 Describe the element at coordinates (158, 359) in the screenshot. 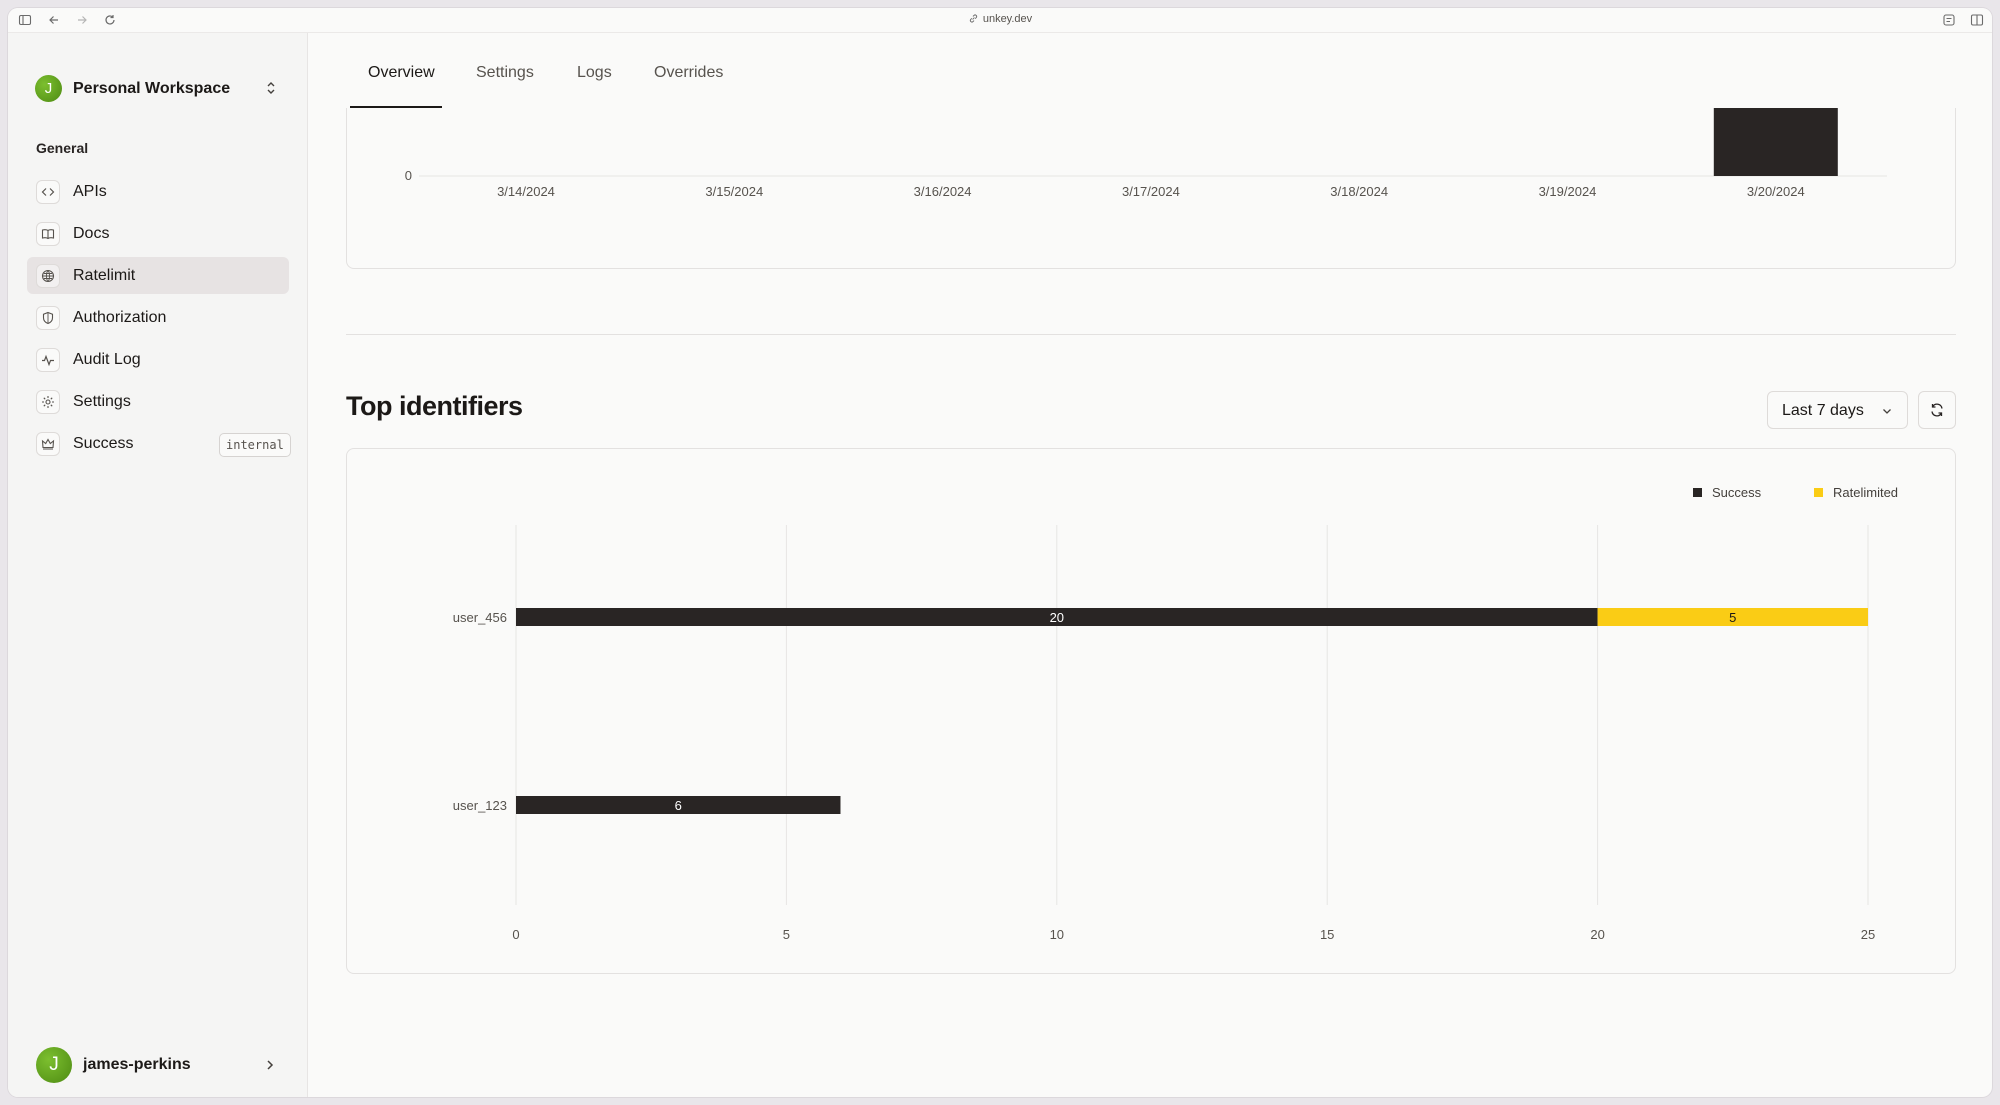

I see `sidebar-item-audit-log: Audit Log` at that location.